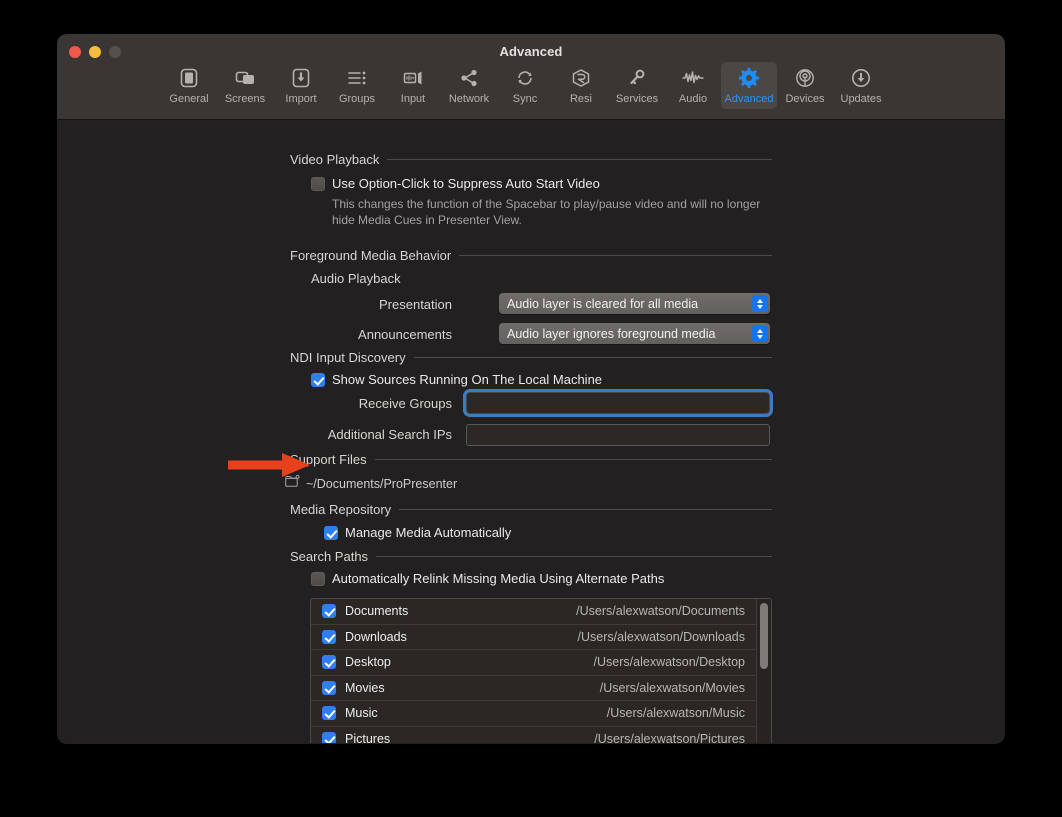 Image resolution: width=1062 pixels, height=817 pixels. Describe the element at coordinates (428, 532) in the screenshot. I see `checkbox-label: Manage Media Automatically` at that location.